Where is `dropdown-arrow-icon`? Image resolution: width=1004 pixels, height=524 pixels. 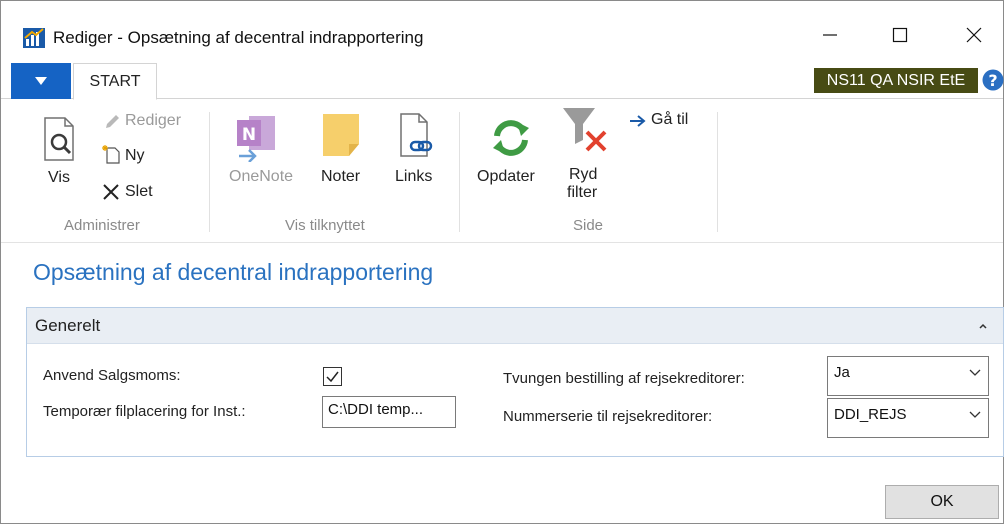 dropdown-arrow-icon is located at coordinates (41, 81).